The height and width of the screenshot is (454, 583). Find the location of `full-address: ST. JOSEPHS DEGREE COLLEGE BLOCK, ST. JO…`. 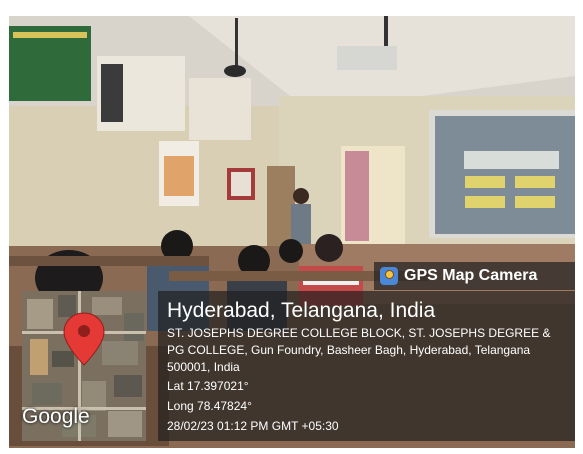

full-address: ST. JOSEPHS DEGREE COLLEGE BLOCK, ST. JO… is located at coordinates (359, 350).